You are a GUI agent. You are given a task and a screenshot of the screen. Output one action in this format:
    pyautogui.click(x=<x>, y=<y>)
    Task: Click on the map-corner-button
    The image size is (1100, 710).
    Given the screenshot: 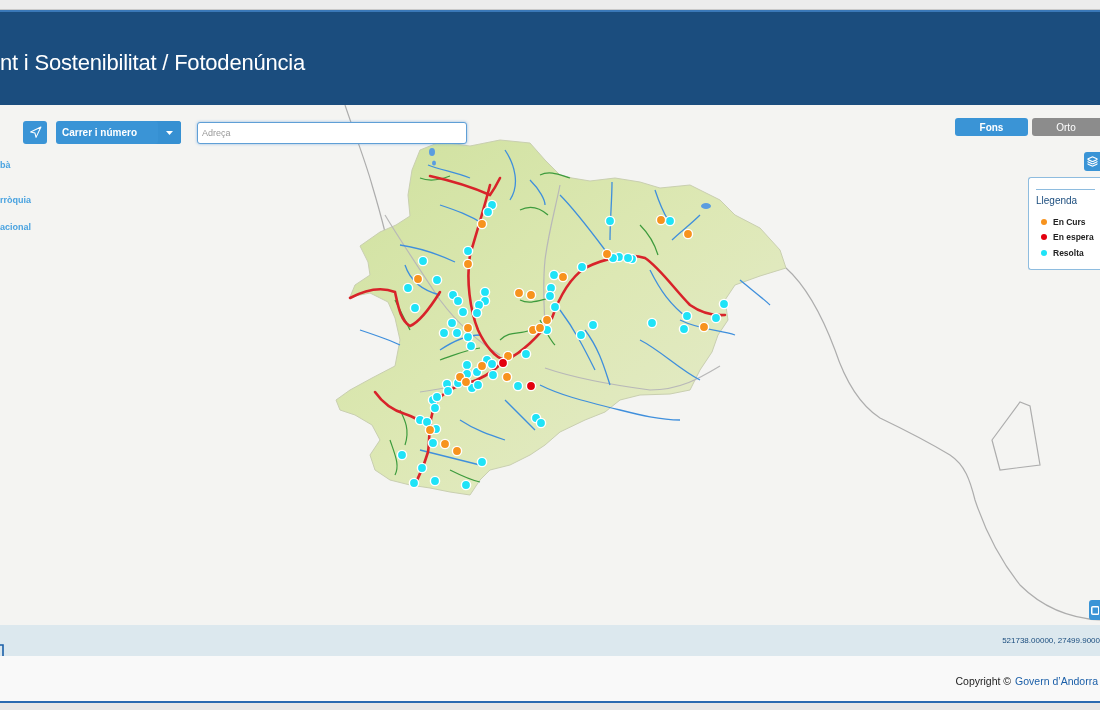 What is the action you would take?
    pyautogui.click(x=1094, y=610)
    